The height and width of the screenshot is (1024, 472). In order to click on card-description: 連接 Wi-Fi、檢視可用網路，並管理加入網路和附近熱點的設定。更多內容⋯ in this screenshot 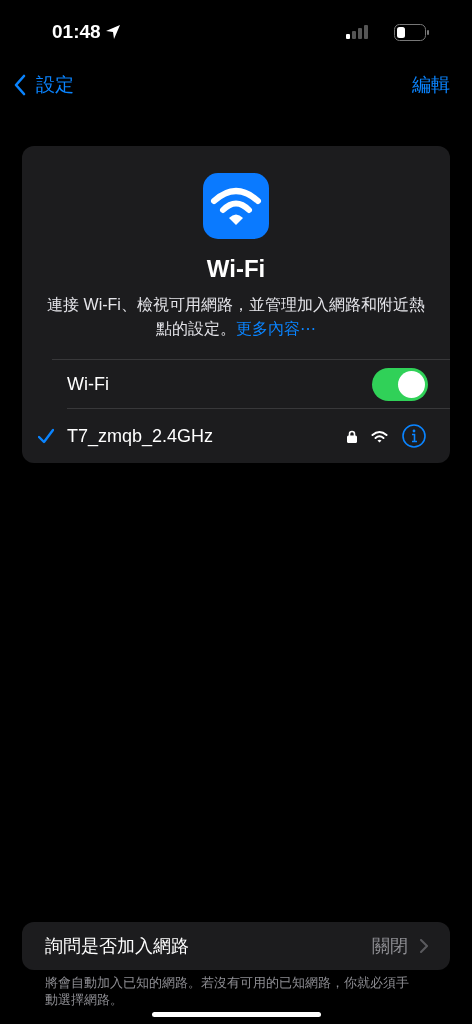, I will do `click(236, 317)`.